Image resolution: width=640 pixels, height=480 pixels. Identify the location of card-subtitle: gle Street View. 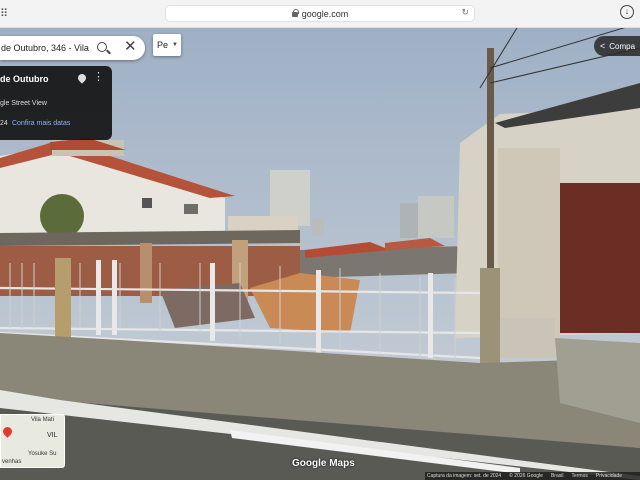
(23, 103).